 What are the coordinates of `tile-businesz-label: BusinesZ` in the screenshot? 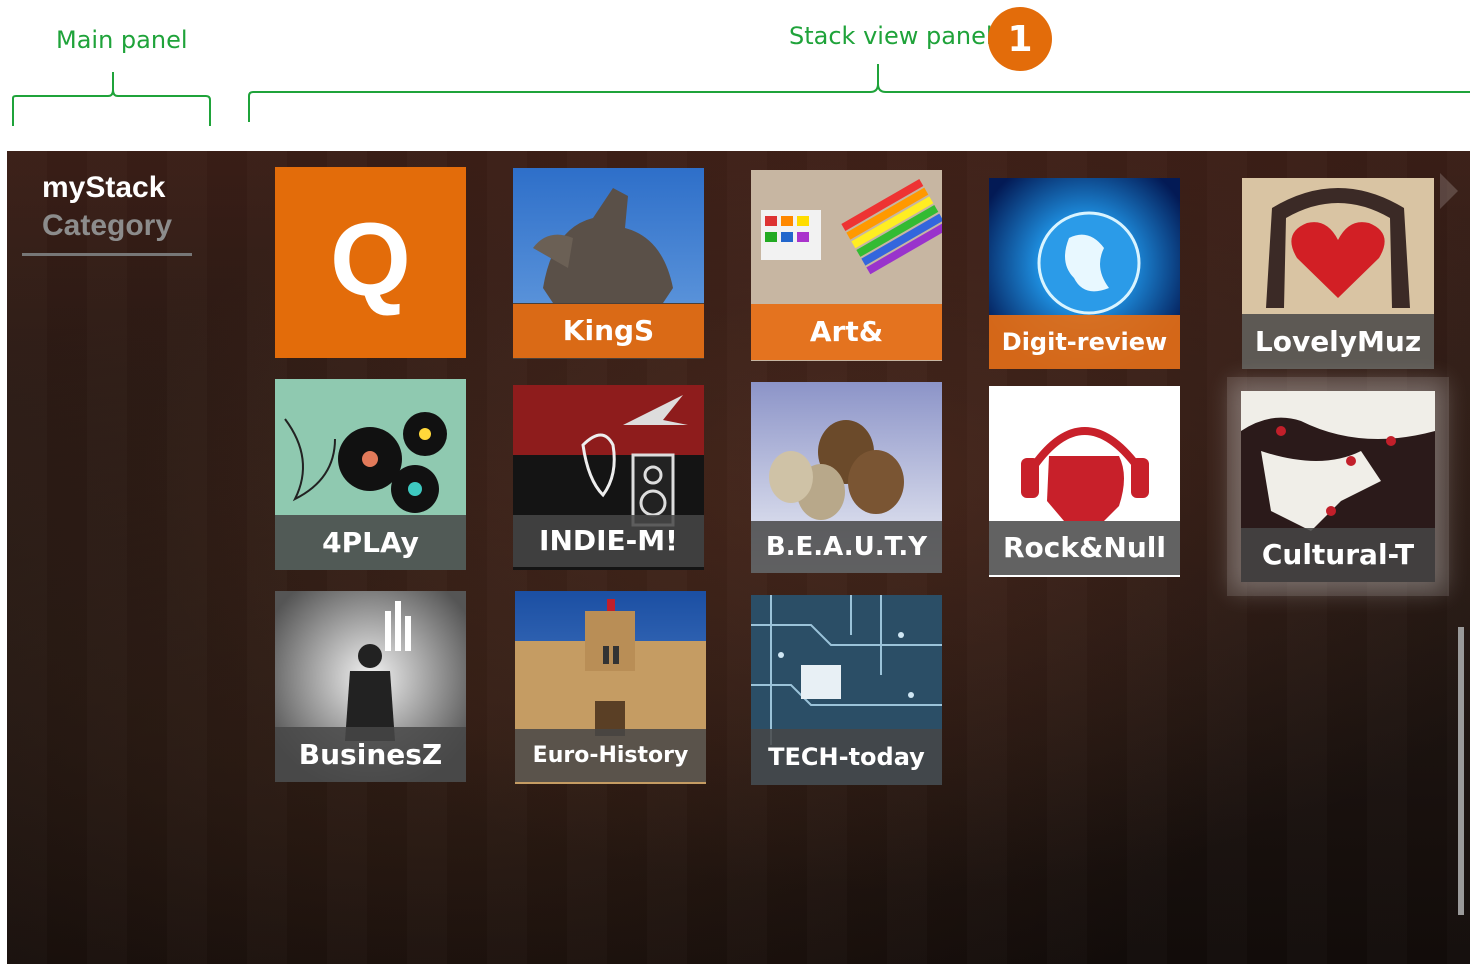 It's located at (370, 754).